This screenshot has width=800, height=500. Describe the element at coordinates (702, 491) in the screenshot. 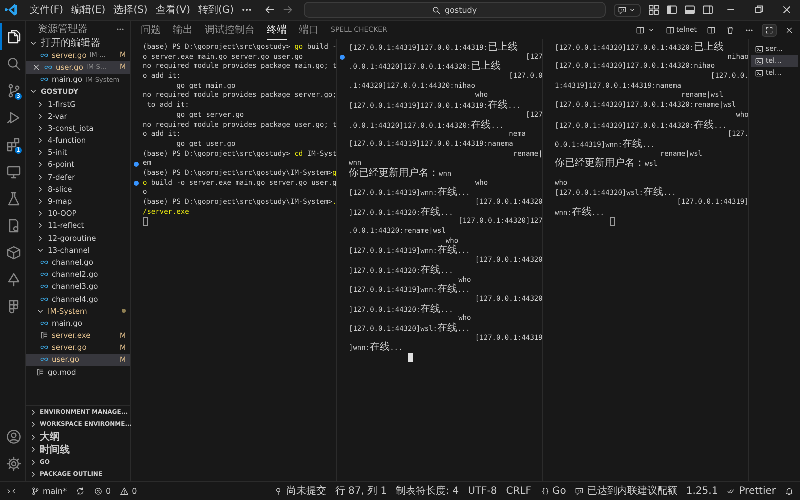

I see `status-item: 1.25.1` at that location.